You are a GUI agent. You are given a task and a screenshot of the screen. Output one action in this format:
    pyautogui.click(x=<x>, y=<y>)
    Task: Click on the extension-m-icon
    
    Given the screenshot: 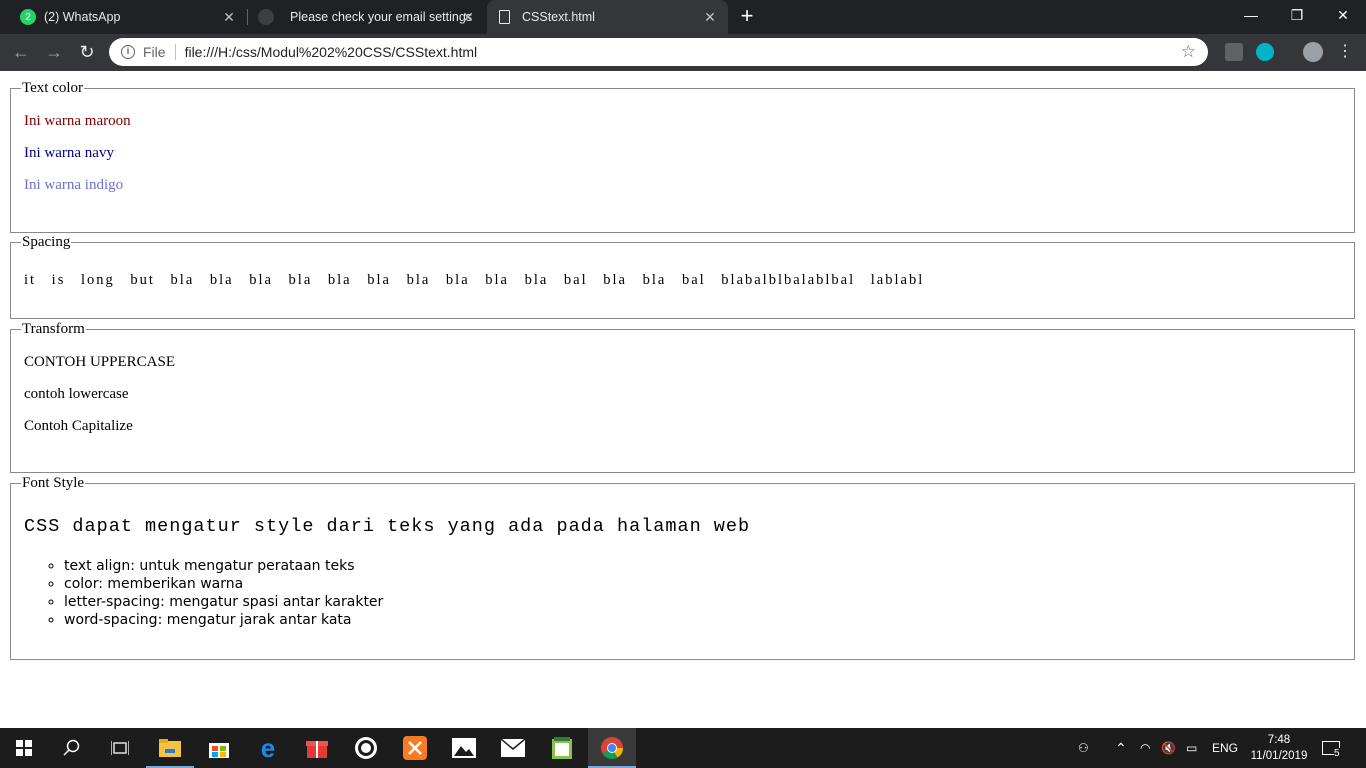 What is the action you would take?
    pyautogui.click(x=1265, y=52)
    